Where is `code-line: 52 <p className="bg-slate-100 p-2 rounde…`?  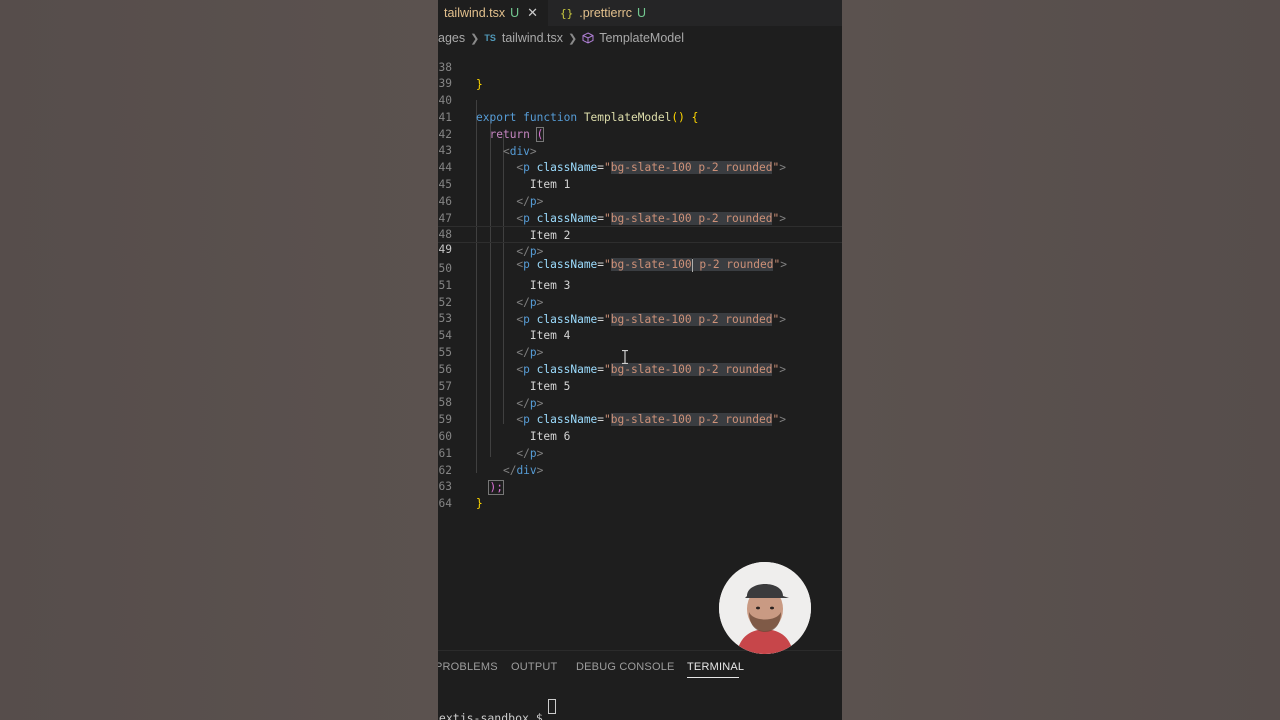
code-line: 52 <p className="bg-slate-100 p-2 rounde… is located at coordinates (612, 311).